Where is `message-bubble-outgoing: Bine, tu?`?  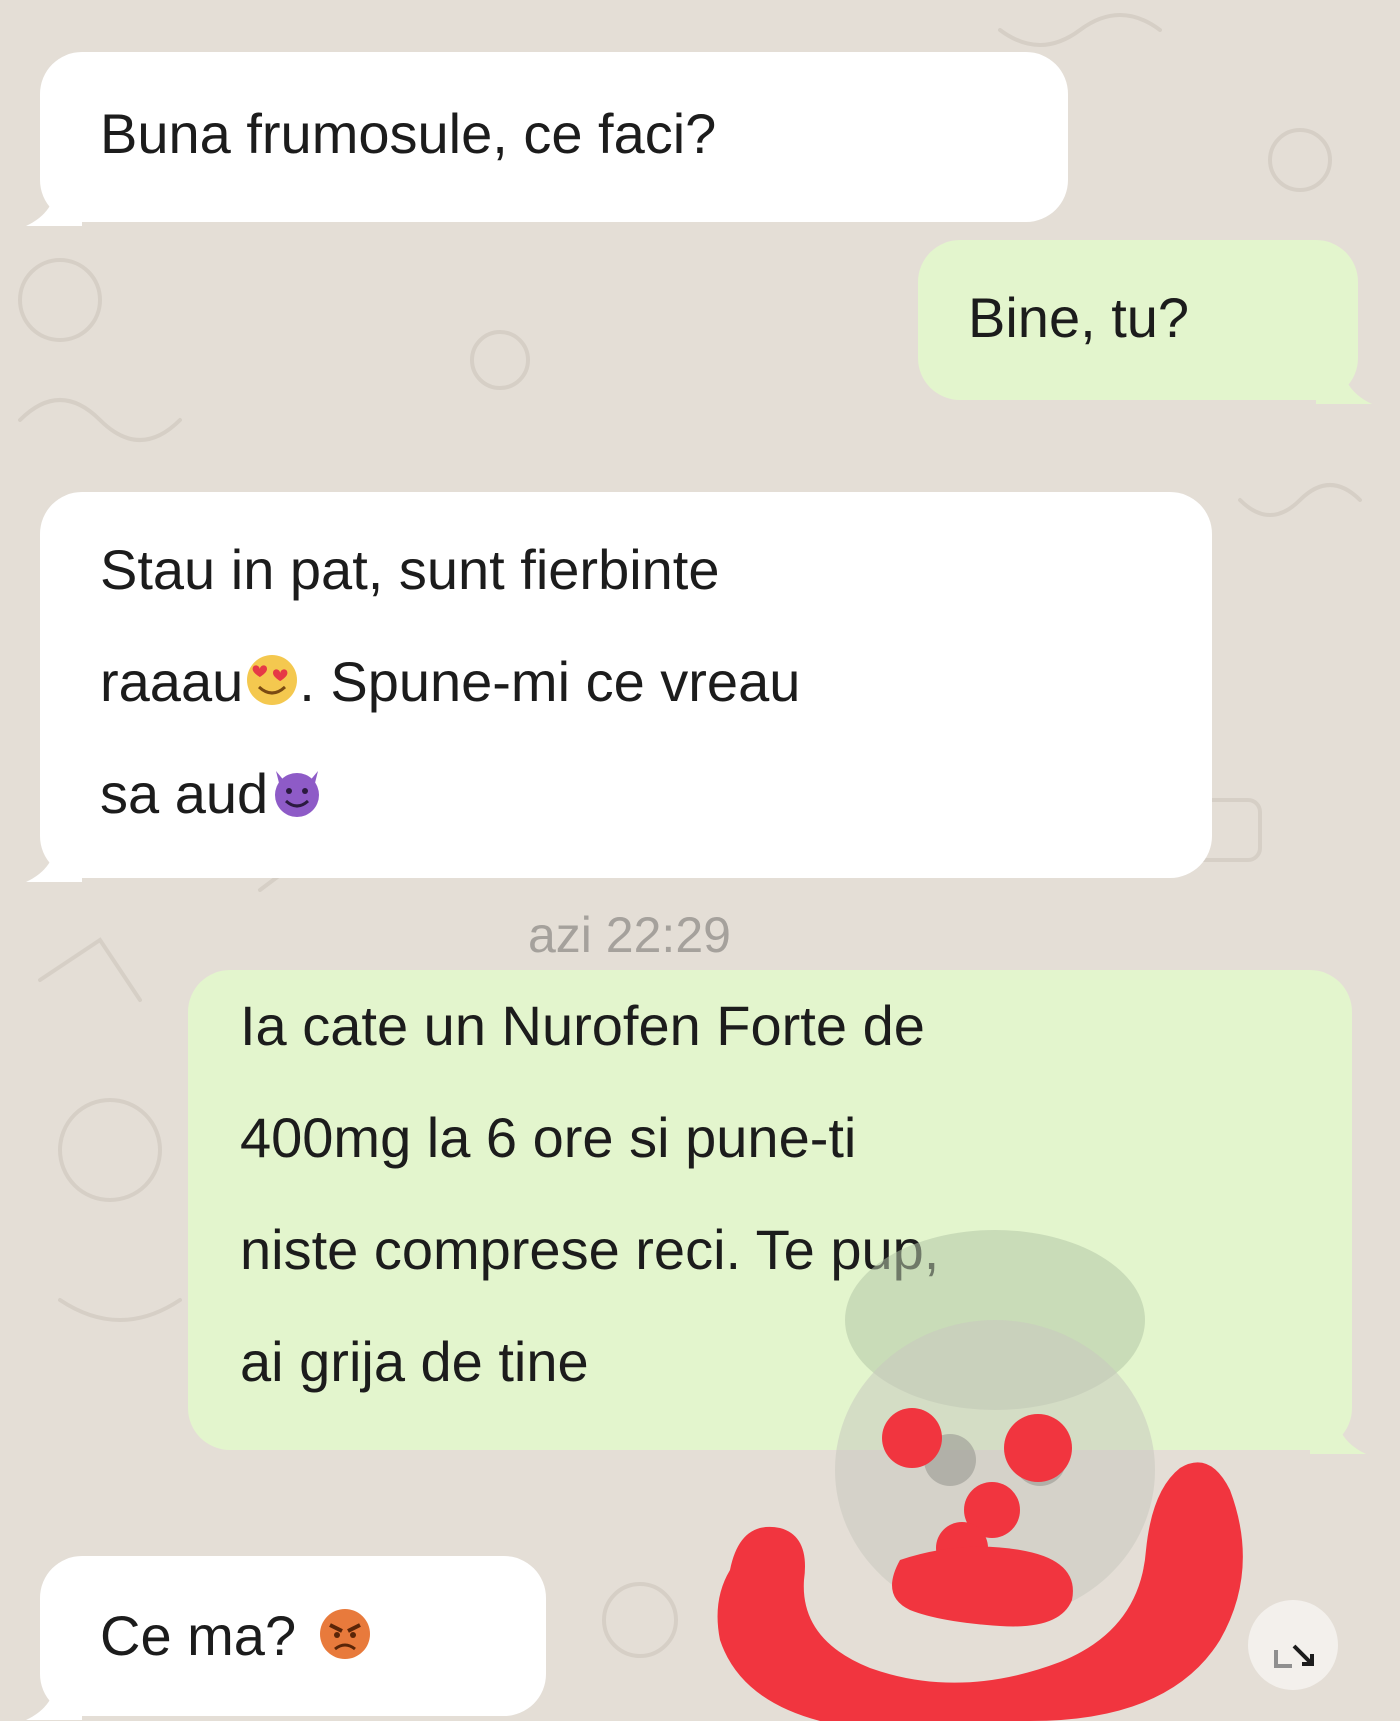 message-bubble-outgoing: Bine, tu? is located at coordinates (1145, 322).